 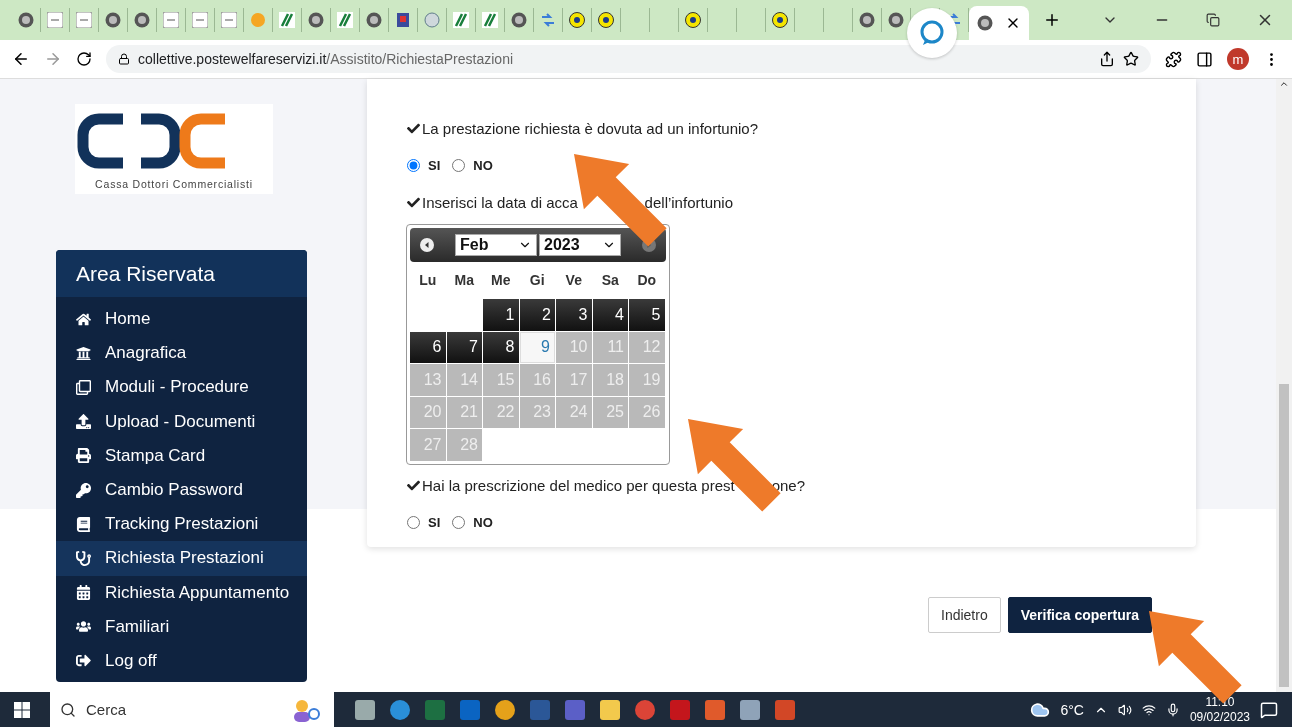 I want to click on weekday-label: Gi, so click(x=537, y=280).